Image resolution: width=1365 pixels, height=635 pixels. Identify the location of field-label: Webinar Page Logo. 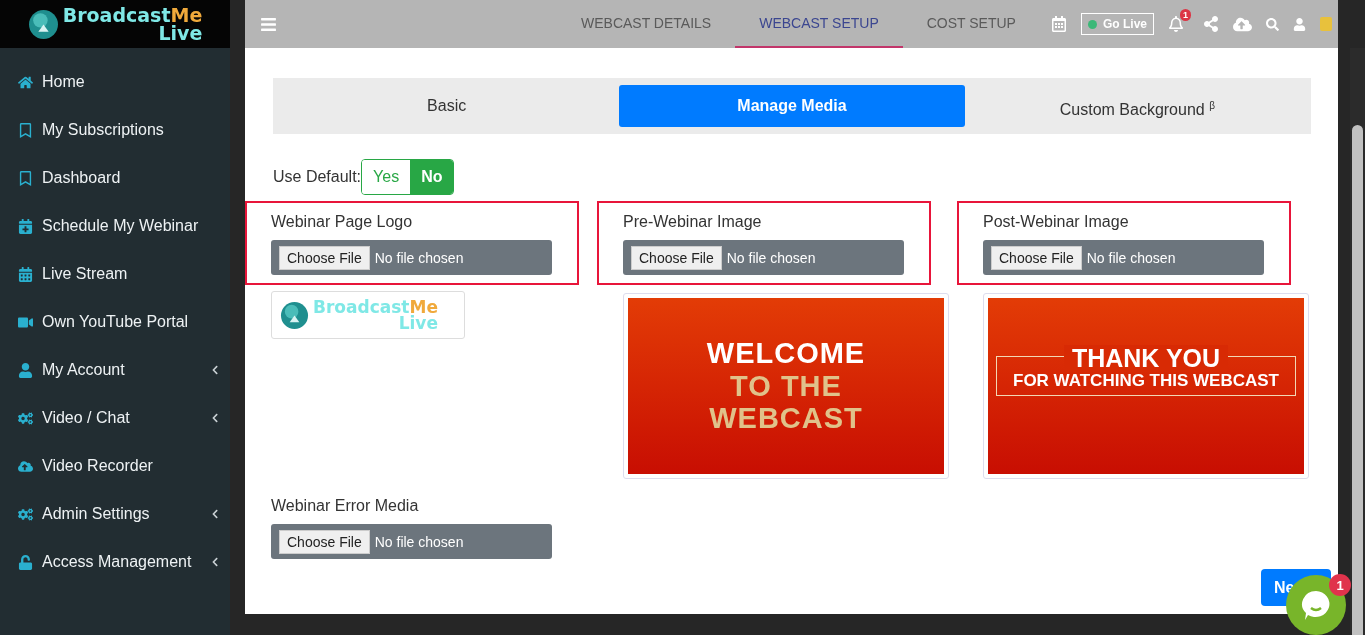
(342, 222).